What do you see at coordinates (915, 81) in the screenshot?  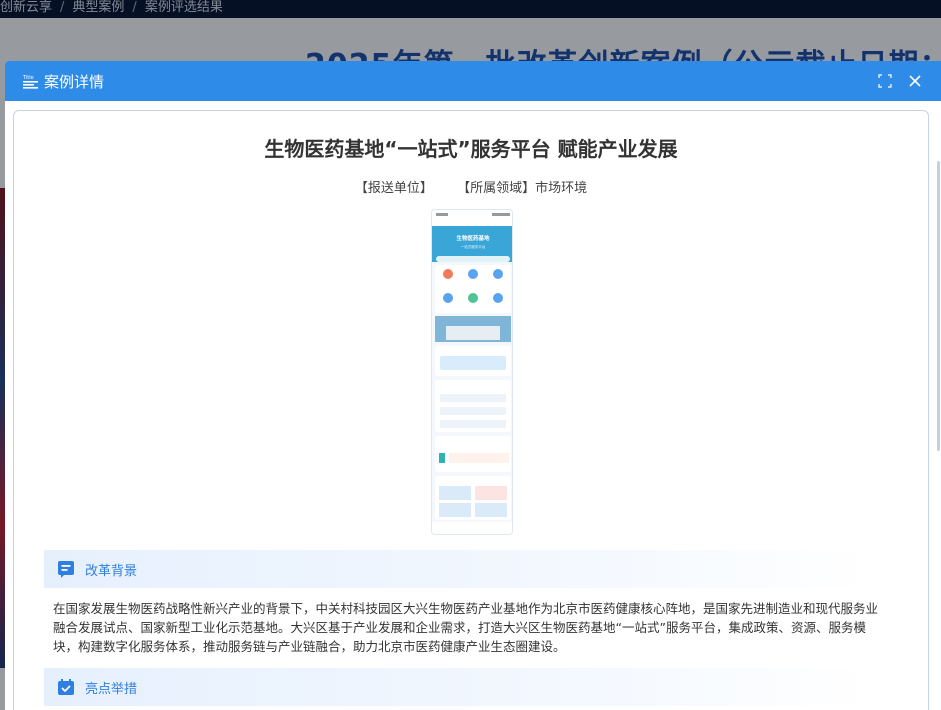 I see `close-icon` at bounding box center [915, 81].